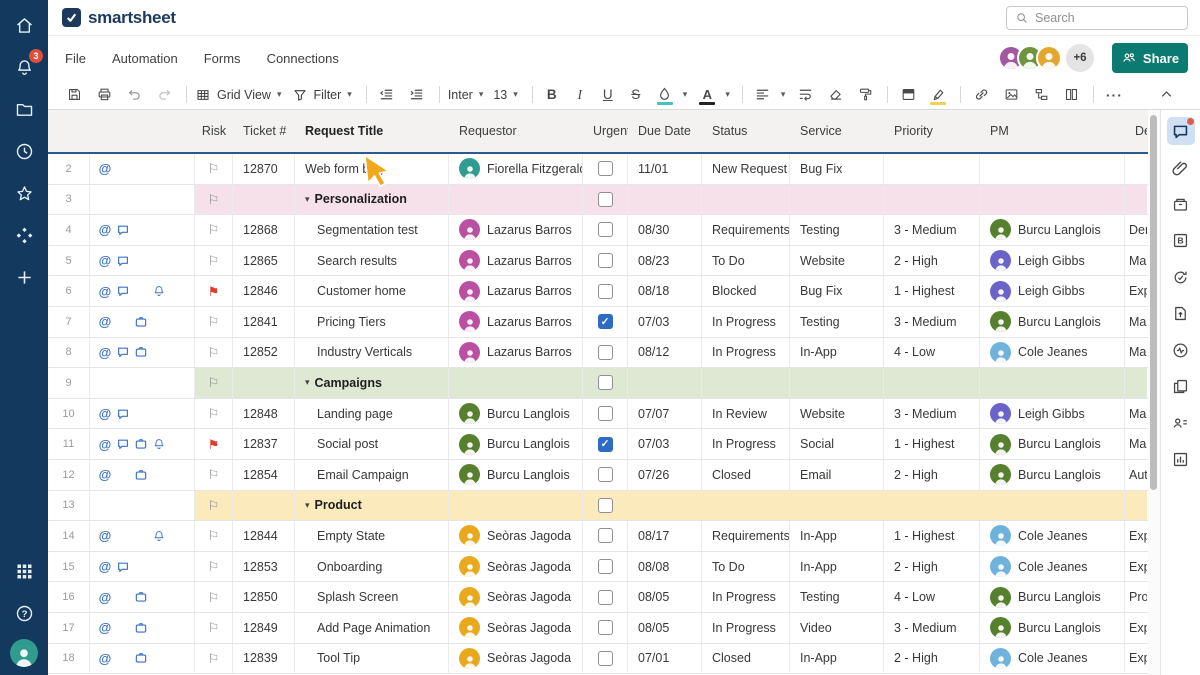  Describe the element at coordinates (1052, 505) in the screenshot. I see `pm-cell` at that location.